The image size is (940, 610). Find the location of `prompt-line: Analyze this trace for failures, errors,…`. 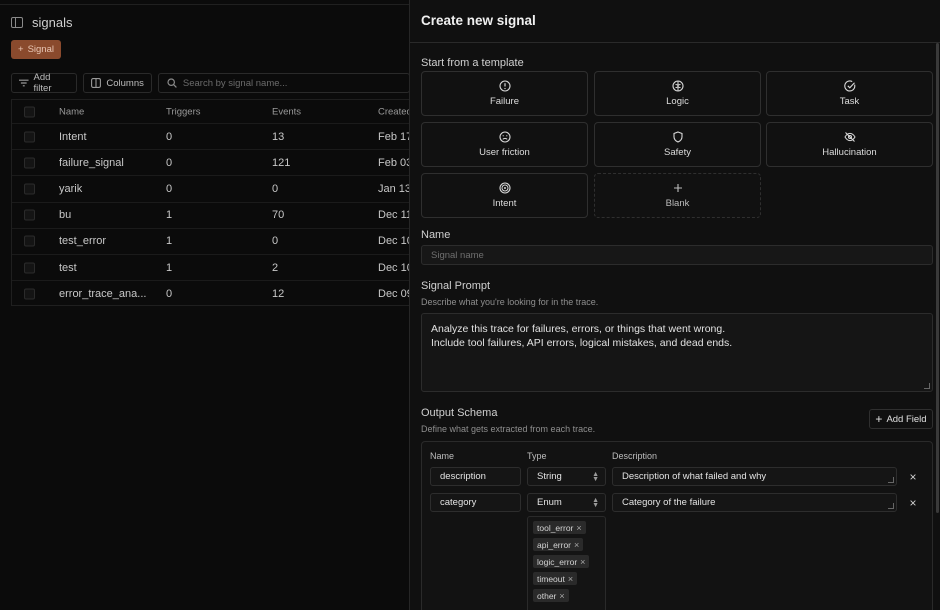

prompt-line: Analyze this trace for failures, errors,… is located at coordinates (578, 329).